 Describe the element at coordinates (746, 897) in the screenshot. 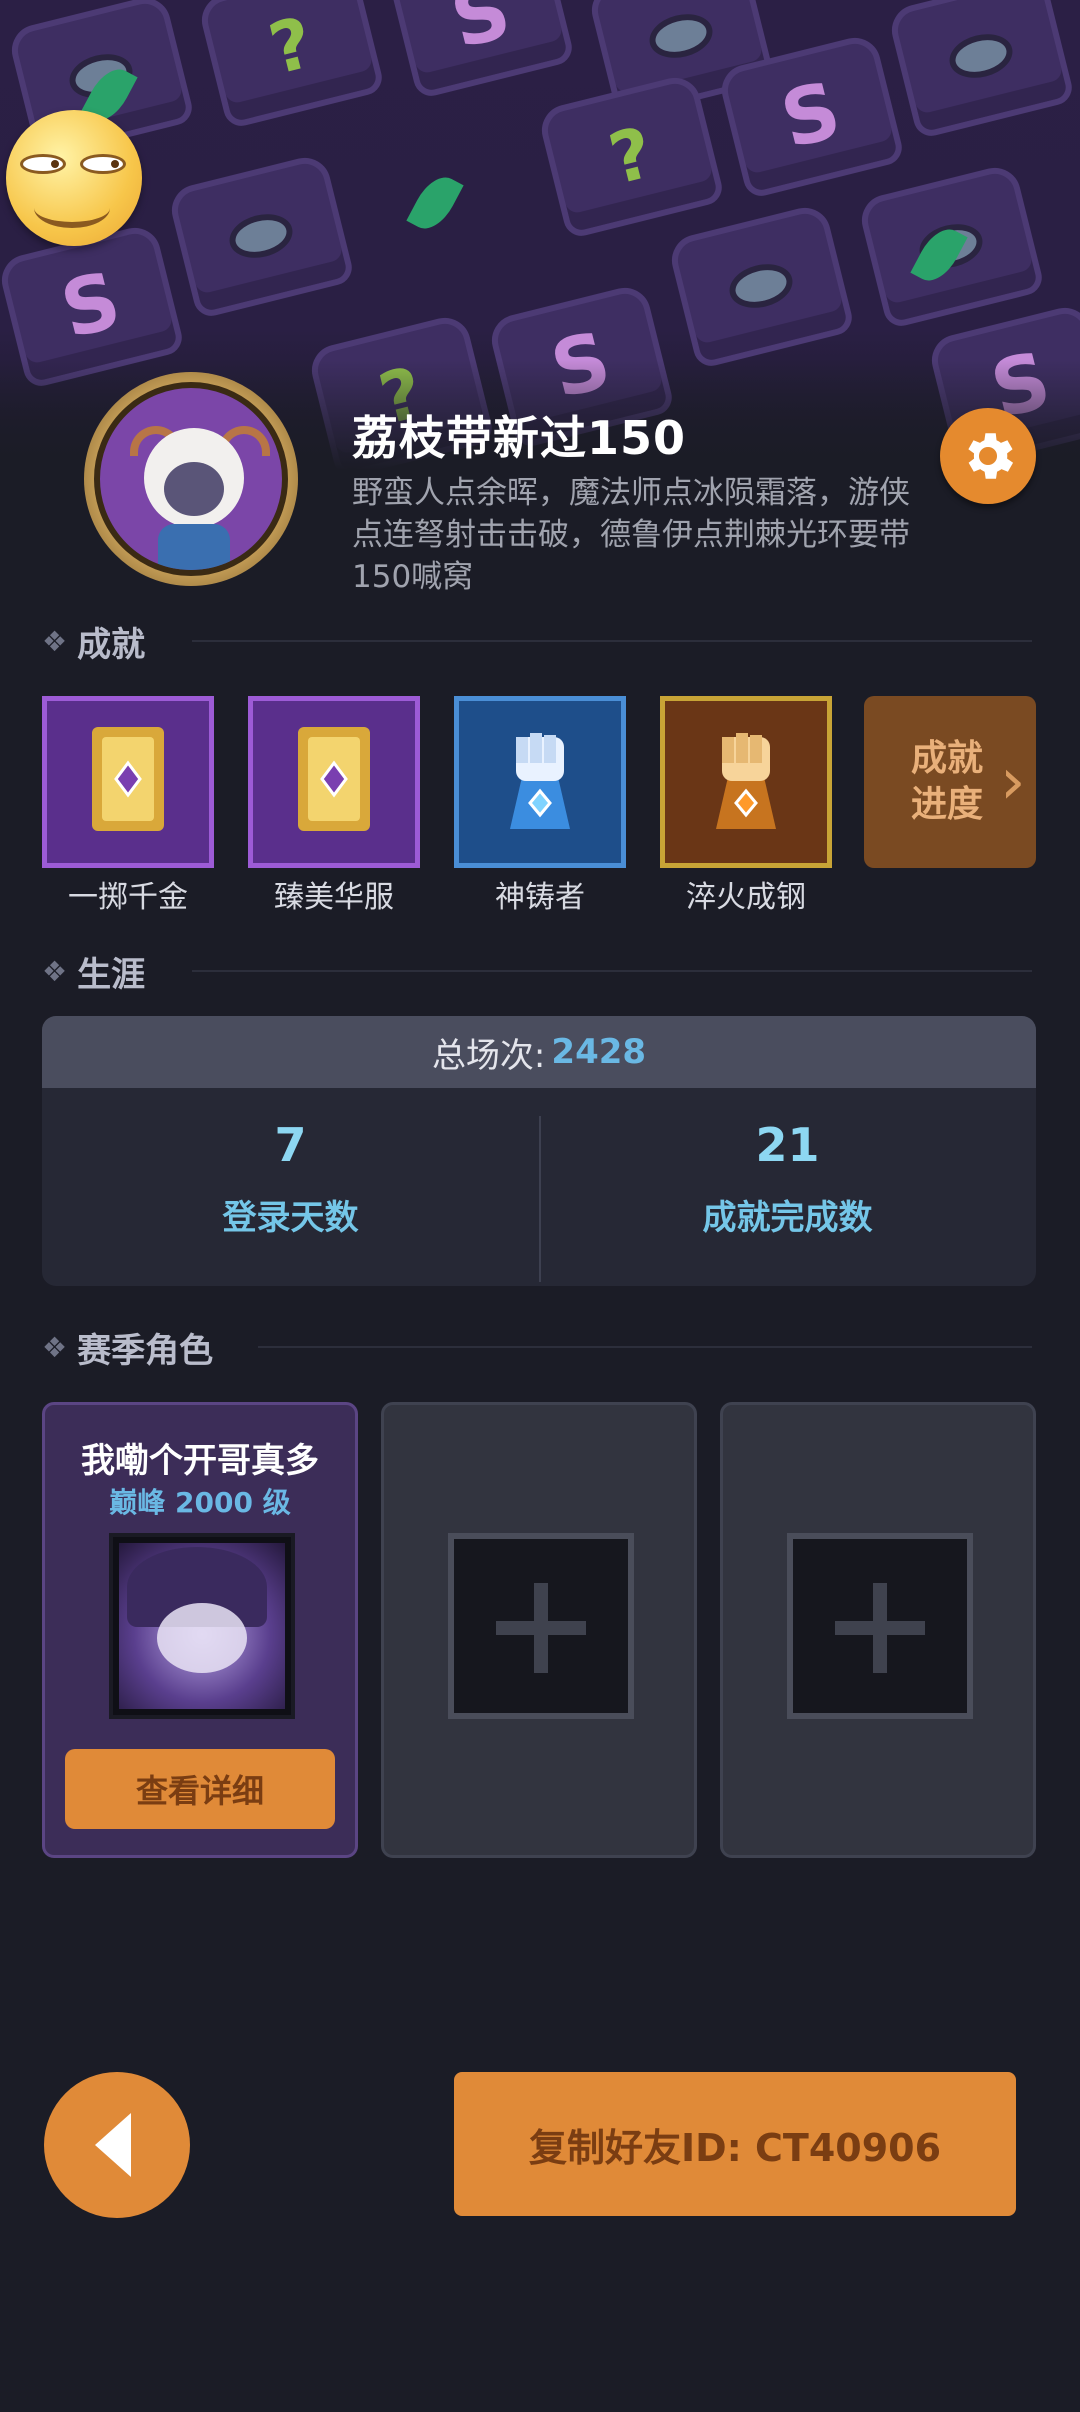

I see `achievement-label: 淬火成钢` at that location.